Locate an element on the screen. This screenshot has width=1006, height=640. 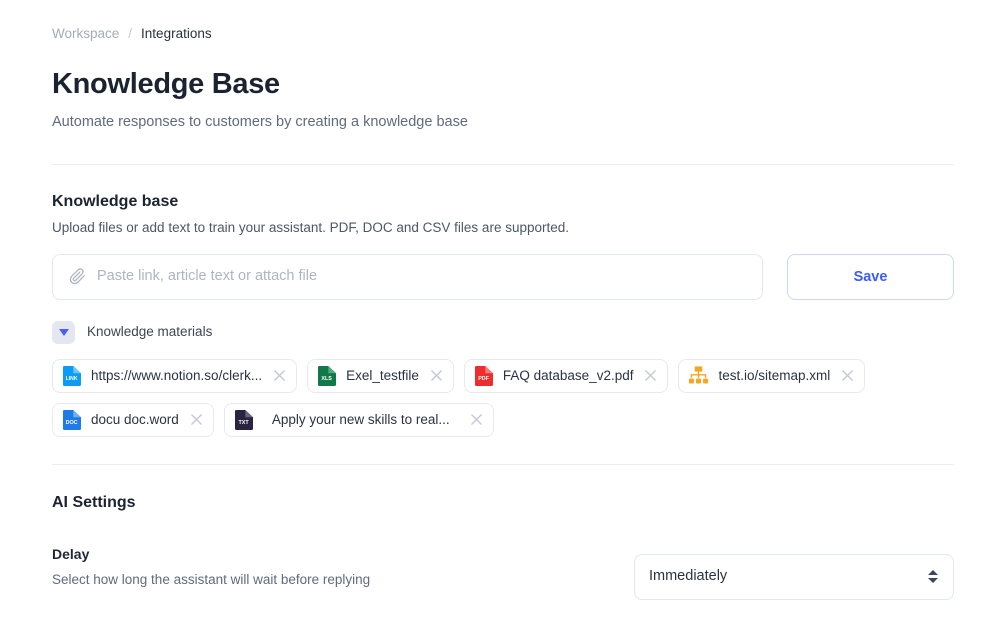
chevron-down-icon is located at coordinates (63, 332).